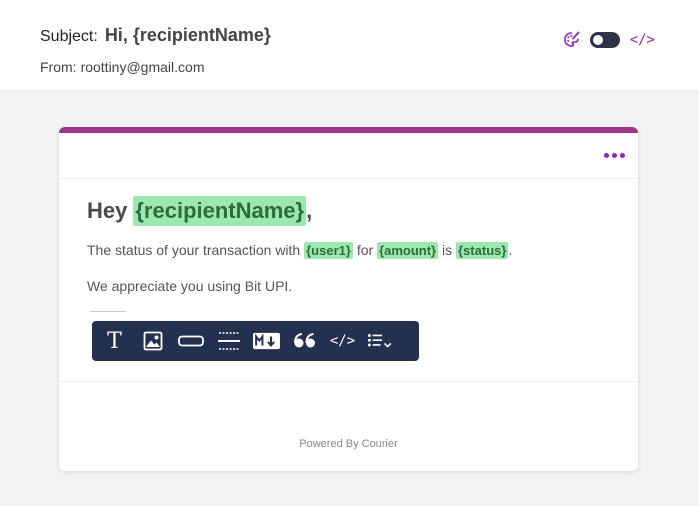 The height and width of the screenshot is (506, 699). I want to click on from-label: From:, so click(58, 67).